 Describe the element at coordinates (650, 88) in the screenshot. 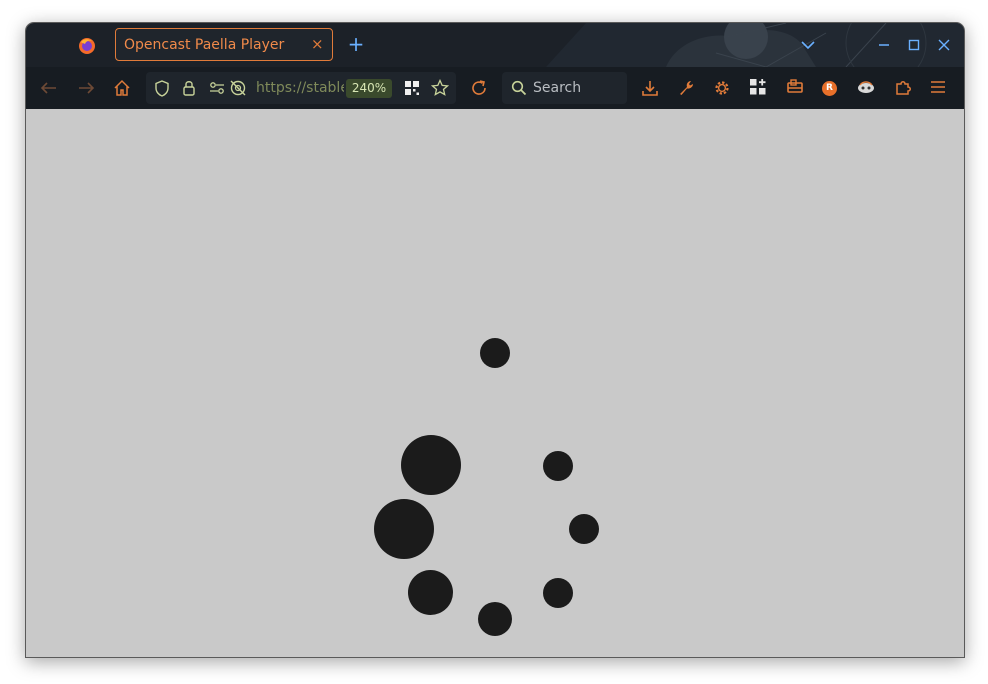

I see `download-icon` at that location.